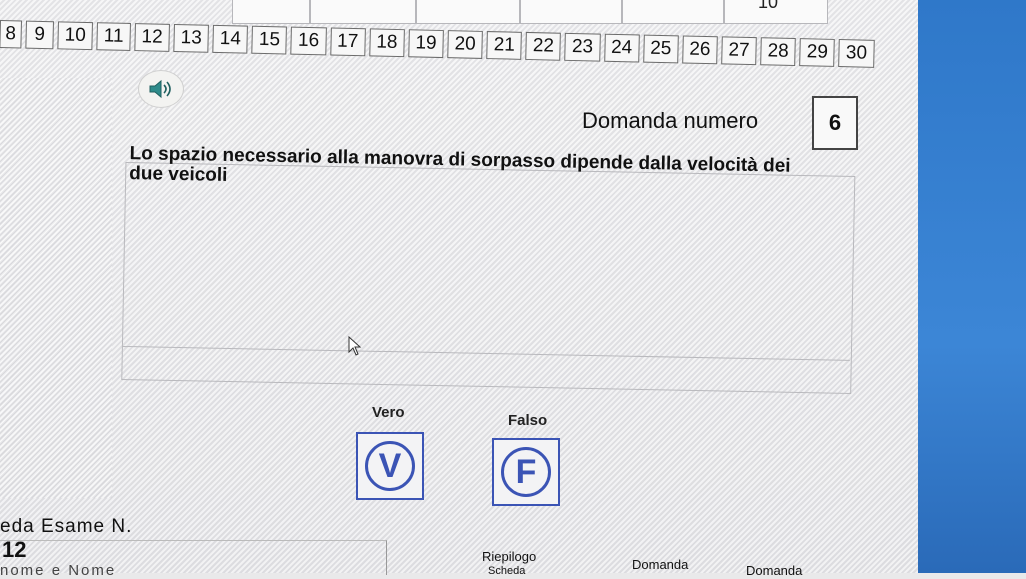 This screenshot has width=1026, height=579. What do you see at coordinates (355, 346) in the screenshot?
I see `mouse-cursor-icon` at bounding box center [355, 346].